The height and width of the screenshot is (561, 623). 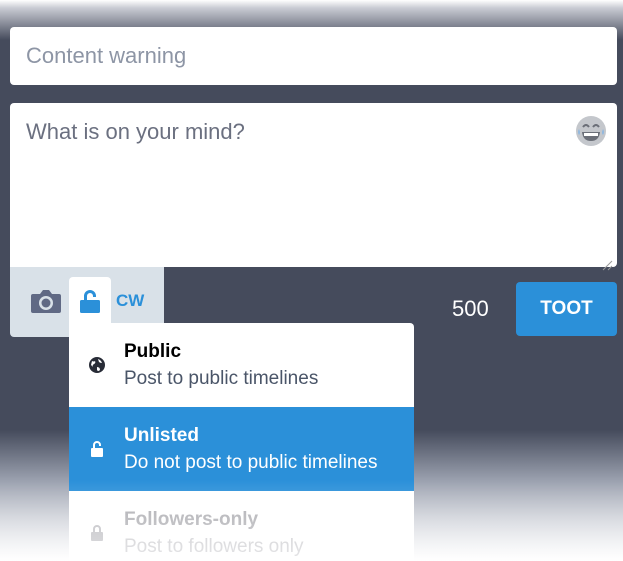 What do you see at coordinates (97, 533) in the screenshot?
I see `lock-icon` at bounding box center [97, 533].